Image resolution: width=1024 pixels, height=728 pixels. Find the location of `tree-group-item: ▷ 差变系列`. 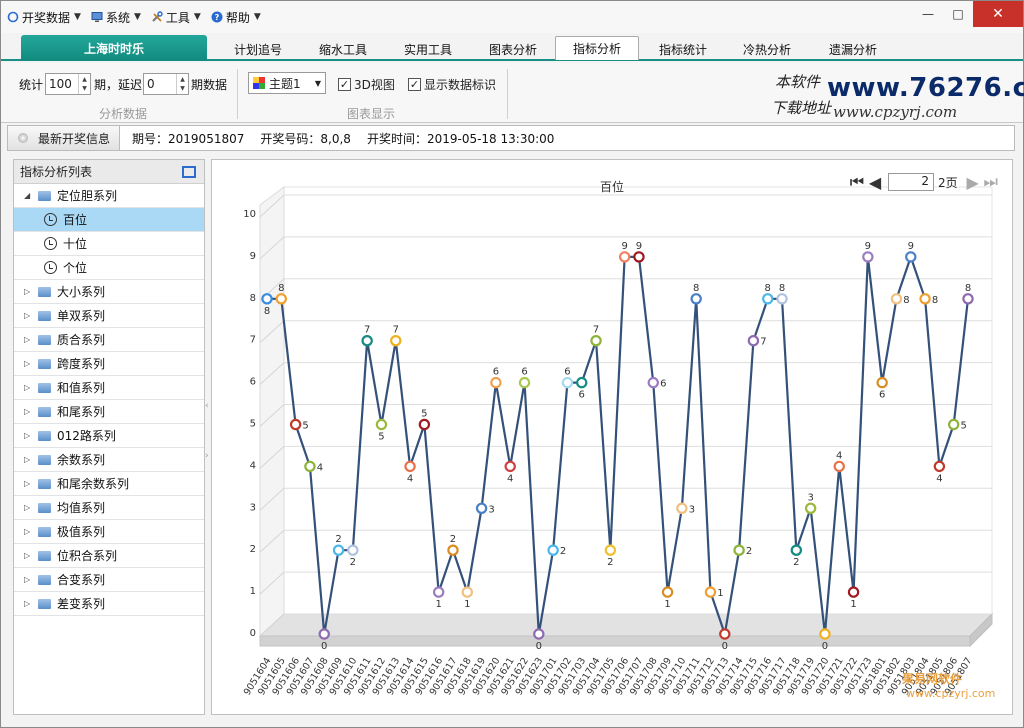

tree-group-item: ▷ 差变系列 is located at coordinates (109, 604).